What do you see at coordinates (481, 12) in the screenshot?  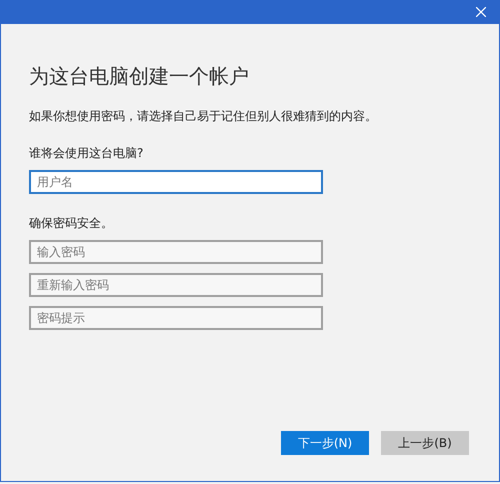 I see `close-icon` at bounding box center [481, 12].